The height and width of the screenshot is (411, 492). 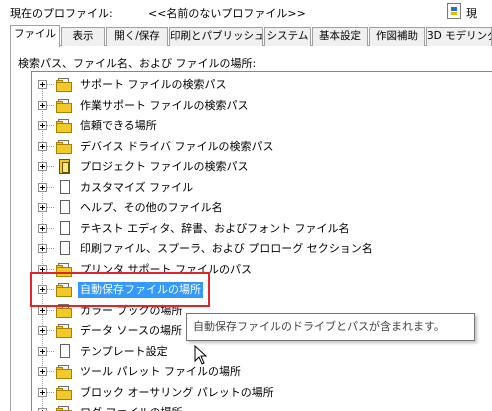 What do you see at coordinates (340, 36) in the screenshot?
I see `tab-user-preferences: 基本設定` at bounding box center [340, 36].